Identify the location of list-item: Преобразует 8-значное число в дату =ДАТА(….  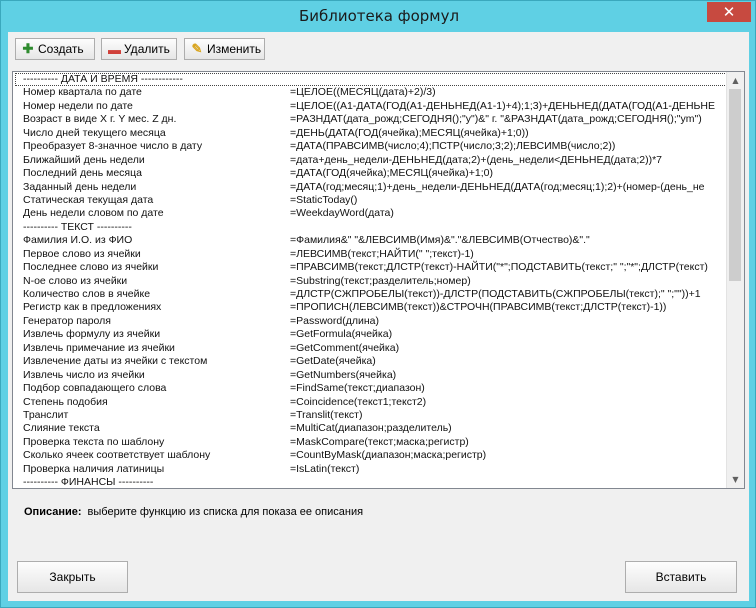
(371, 146).